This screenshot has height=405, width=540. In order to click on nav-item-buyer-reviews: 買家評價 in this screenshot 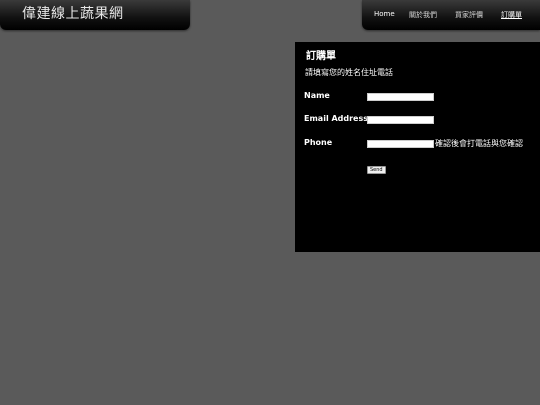, I will do `click(469, 15)`.